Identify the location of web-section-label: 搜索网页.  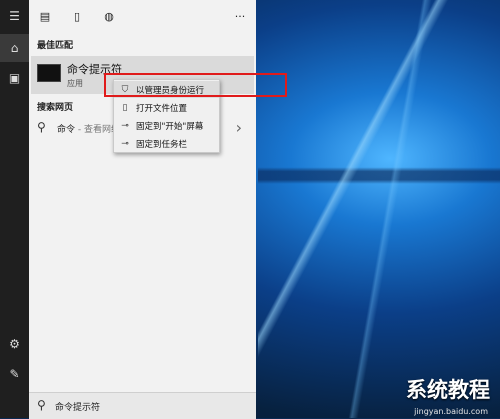
(55, 108).